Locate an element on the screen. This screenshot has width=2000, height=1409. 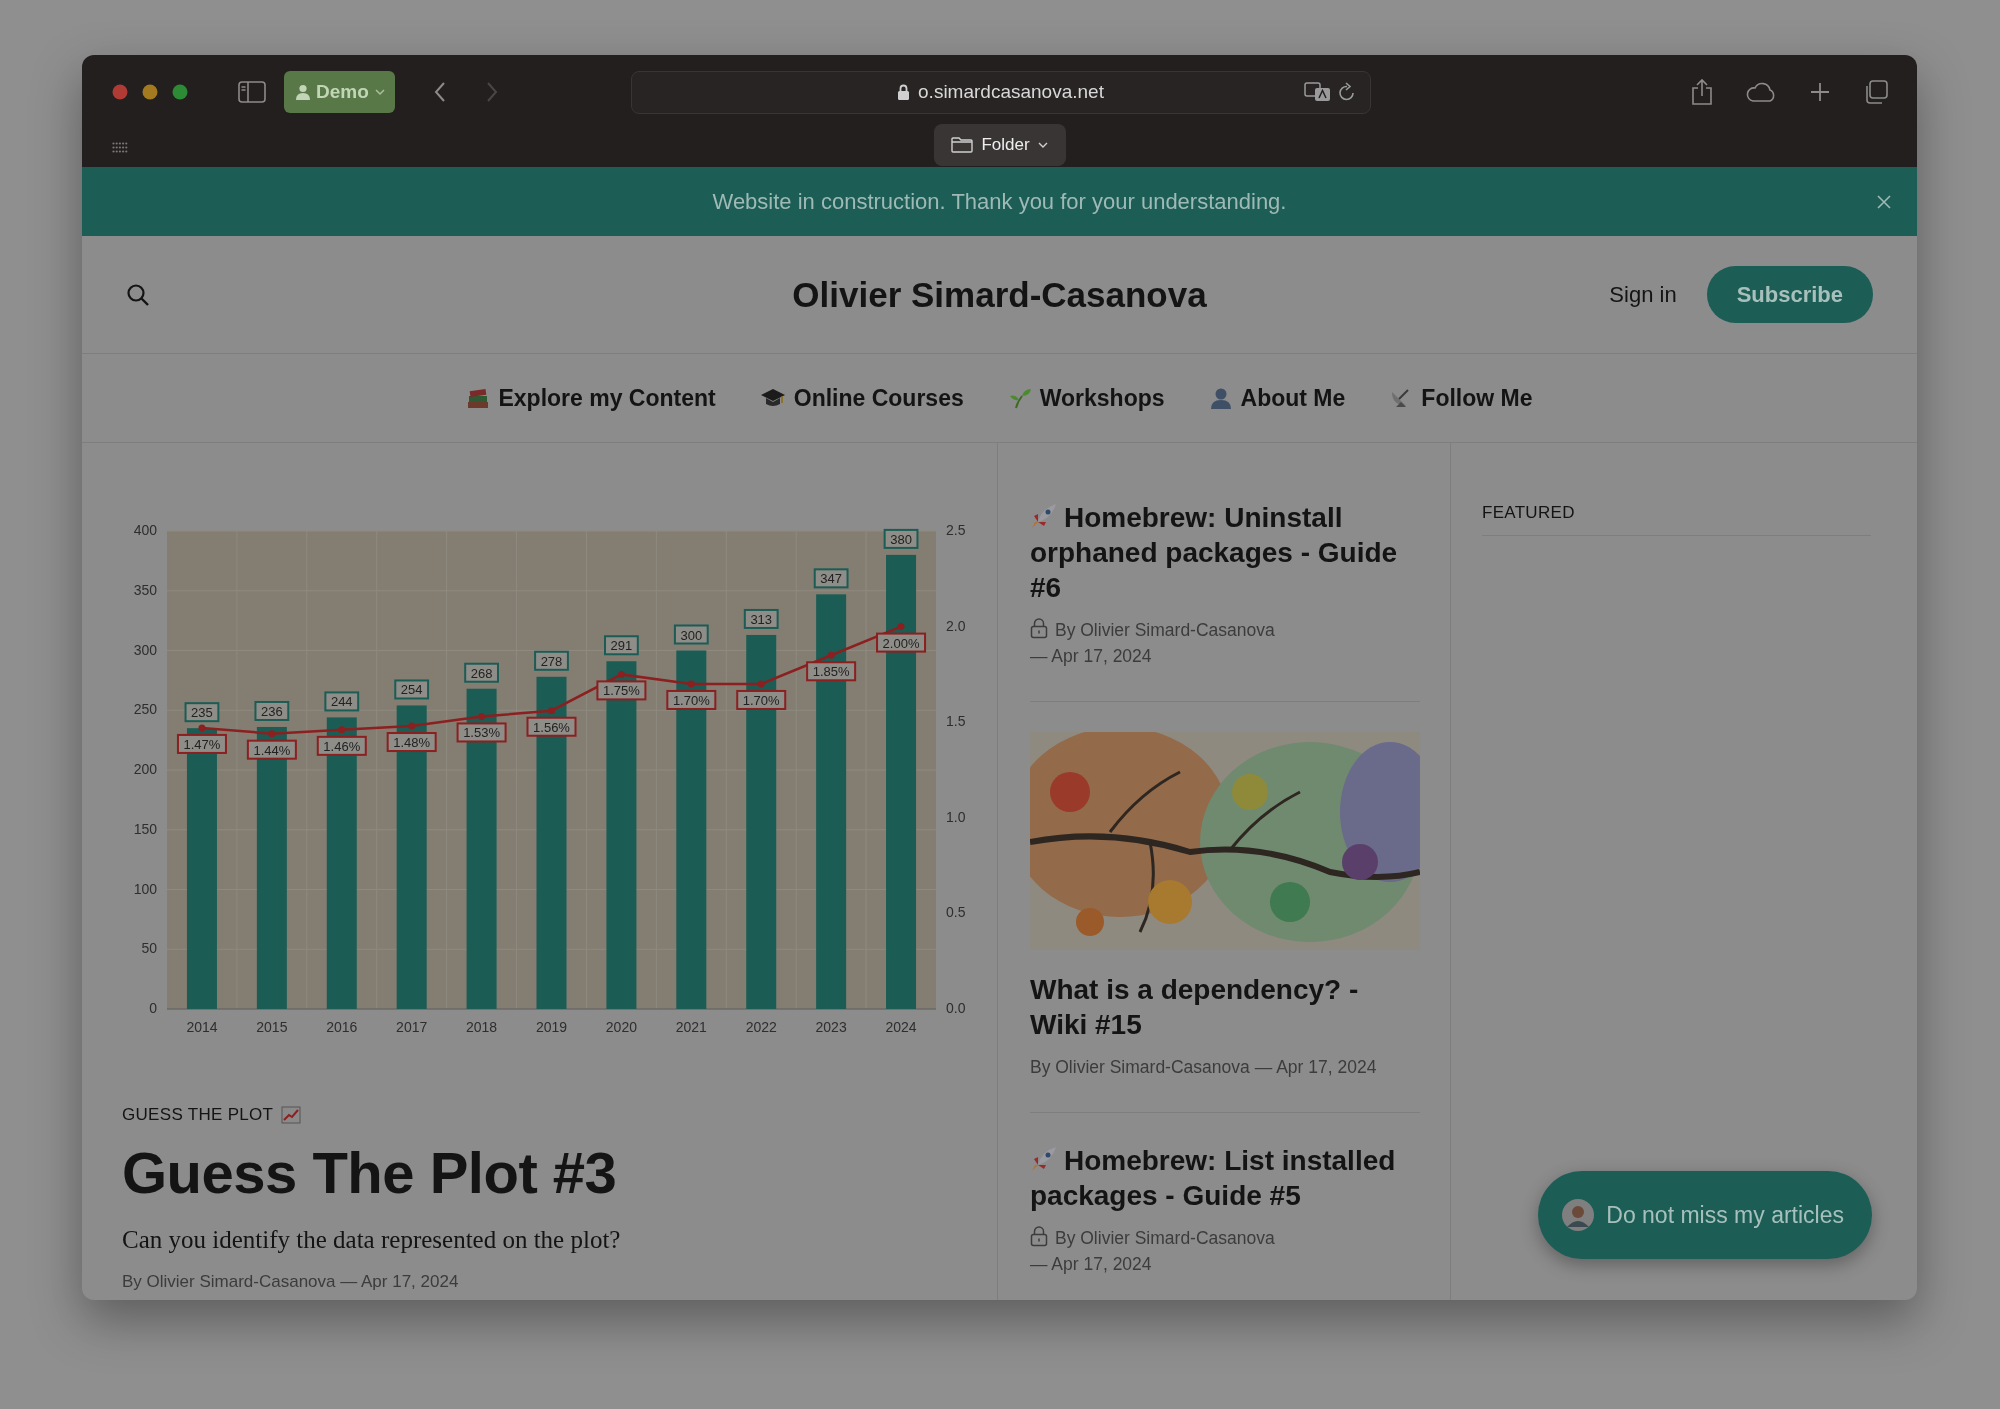
value-label: 1.47% is located at coordinates (201, 743).